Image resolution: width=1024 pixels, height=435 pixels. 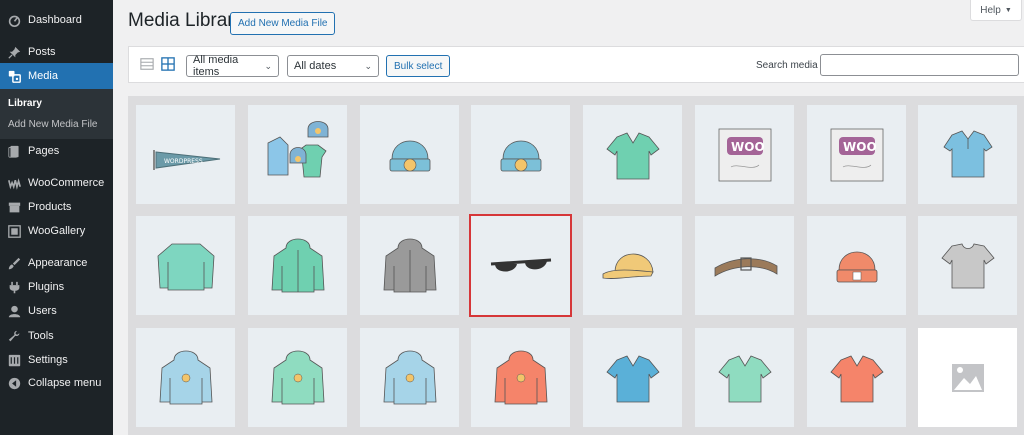 I want to click on sidebar-item-label: Posts, so click(x=42, y=52).